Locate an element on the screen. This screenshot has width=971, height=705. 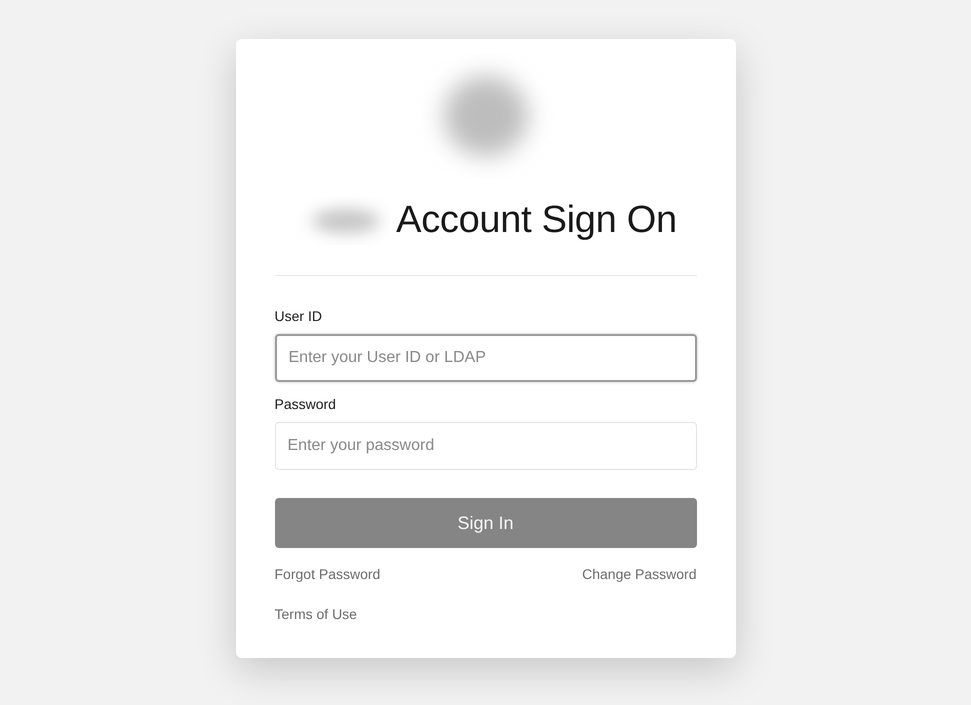
text-link: Forgot Password is located at coordinates (327, 574).